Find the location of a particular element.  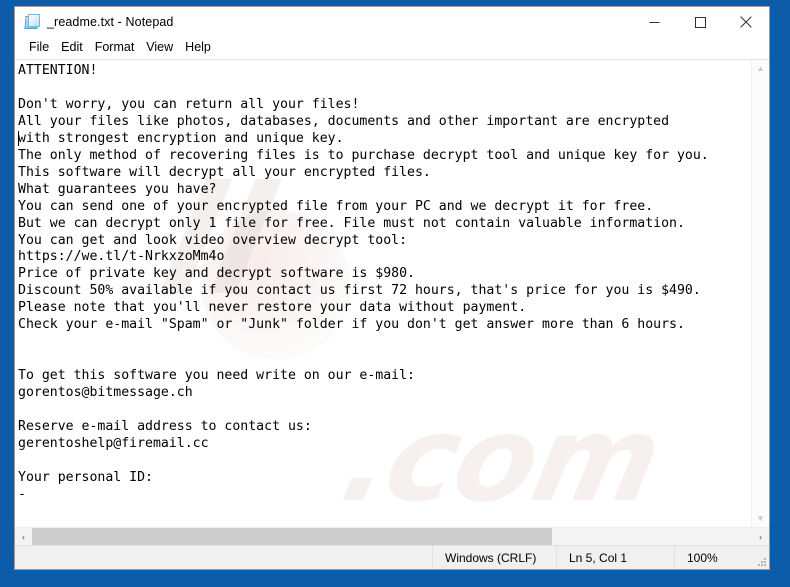

close-icon is located at coordinates (746, 22).